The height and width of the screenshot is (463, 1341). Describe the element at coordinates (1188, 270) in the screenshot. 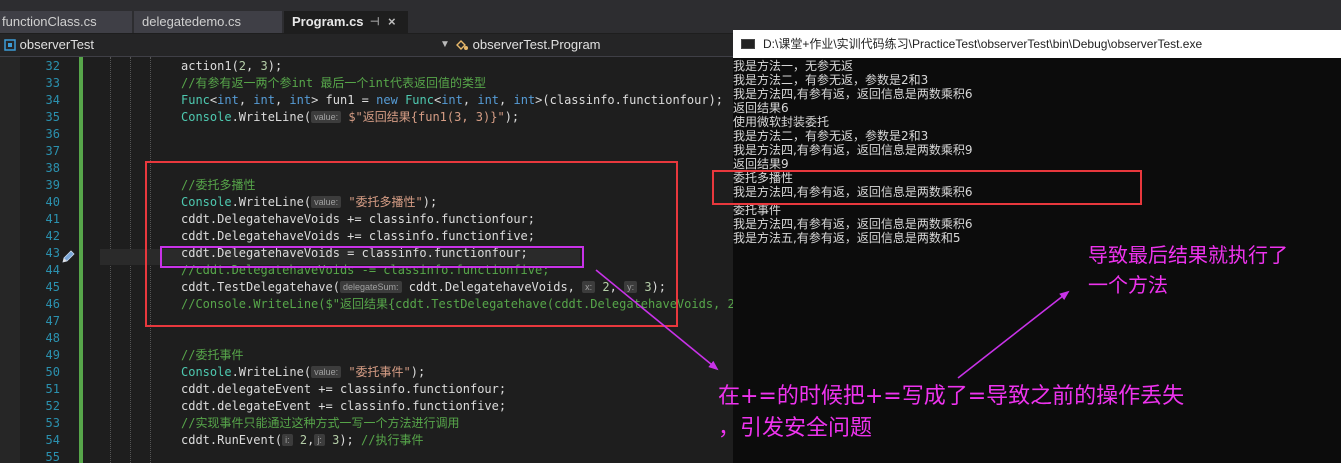

I see `annotation-note-right: 导致最后结果就执行了 一个方法` at that location.